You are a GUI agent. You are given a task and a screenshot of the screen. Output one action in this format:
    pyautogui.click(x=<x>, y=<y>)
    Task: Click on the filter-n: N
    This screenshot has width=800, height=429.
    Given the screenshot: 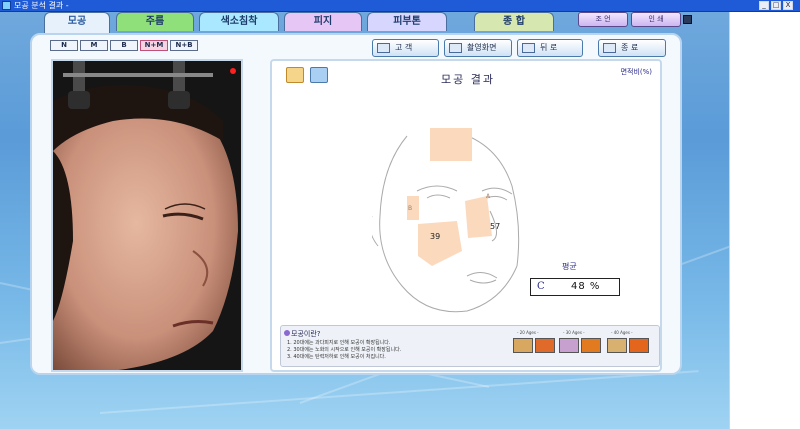 What is the action you would take?
    pyautogui.click(x=64, y=45)
    